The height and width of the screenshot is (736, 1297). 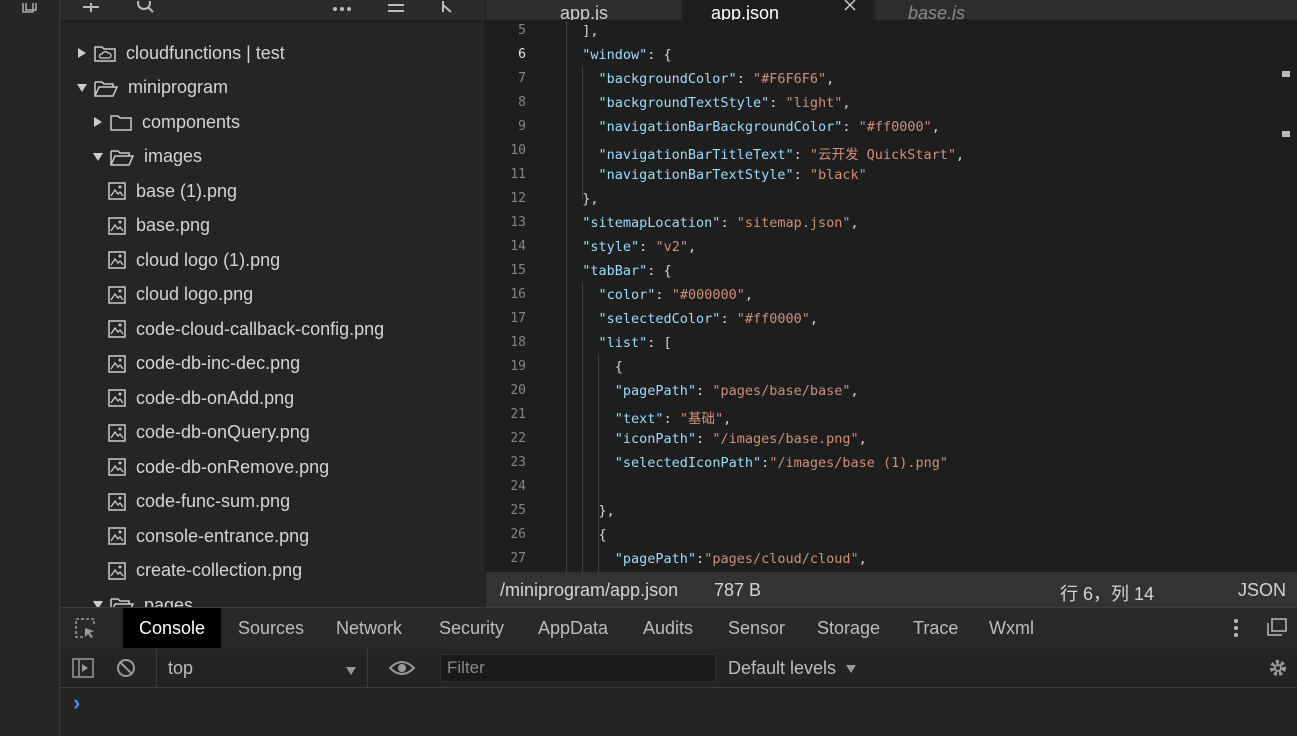 What do you see at coordinates (142, 597) in the screenshot?
I see `folder-item: pages` at bounding box center [142, 597].